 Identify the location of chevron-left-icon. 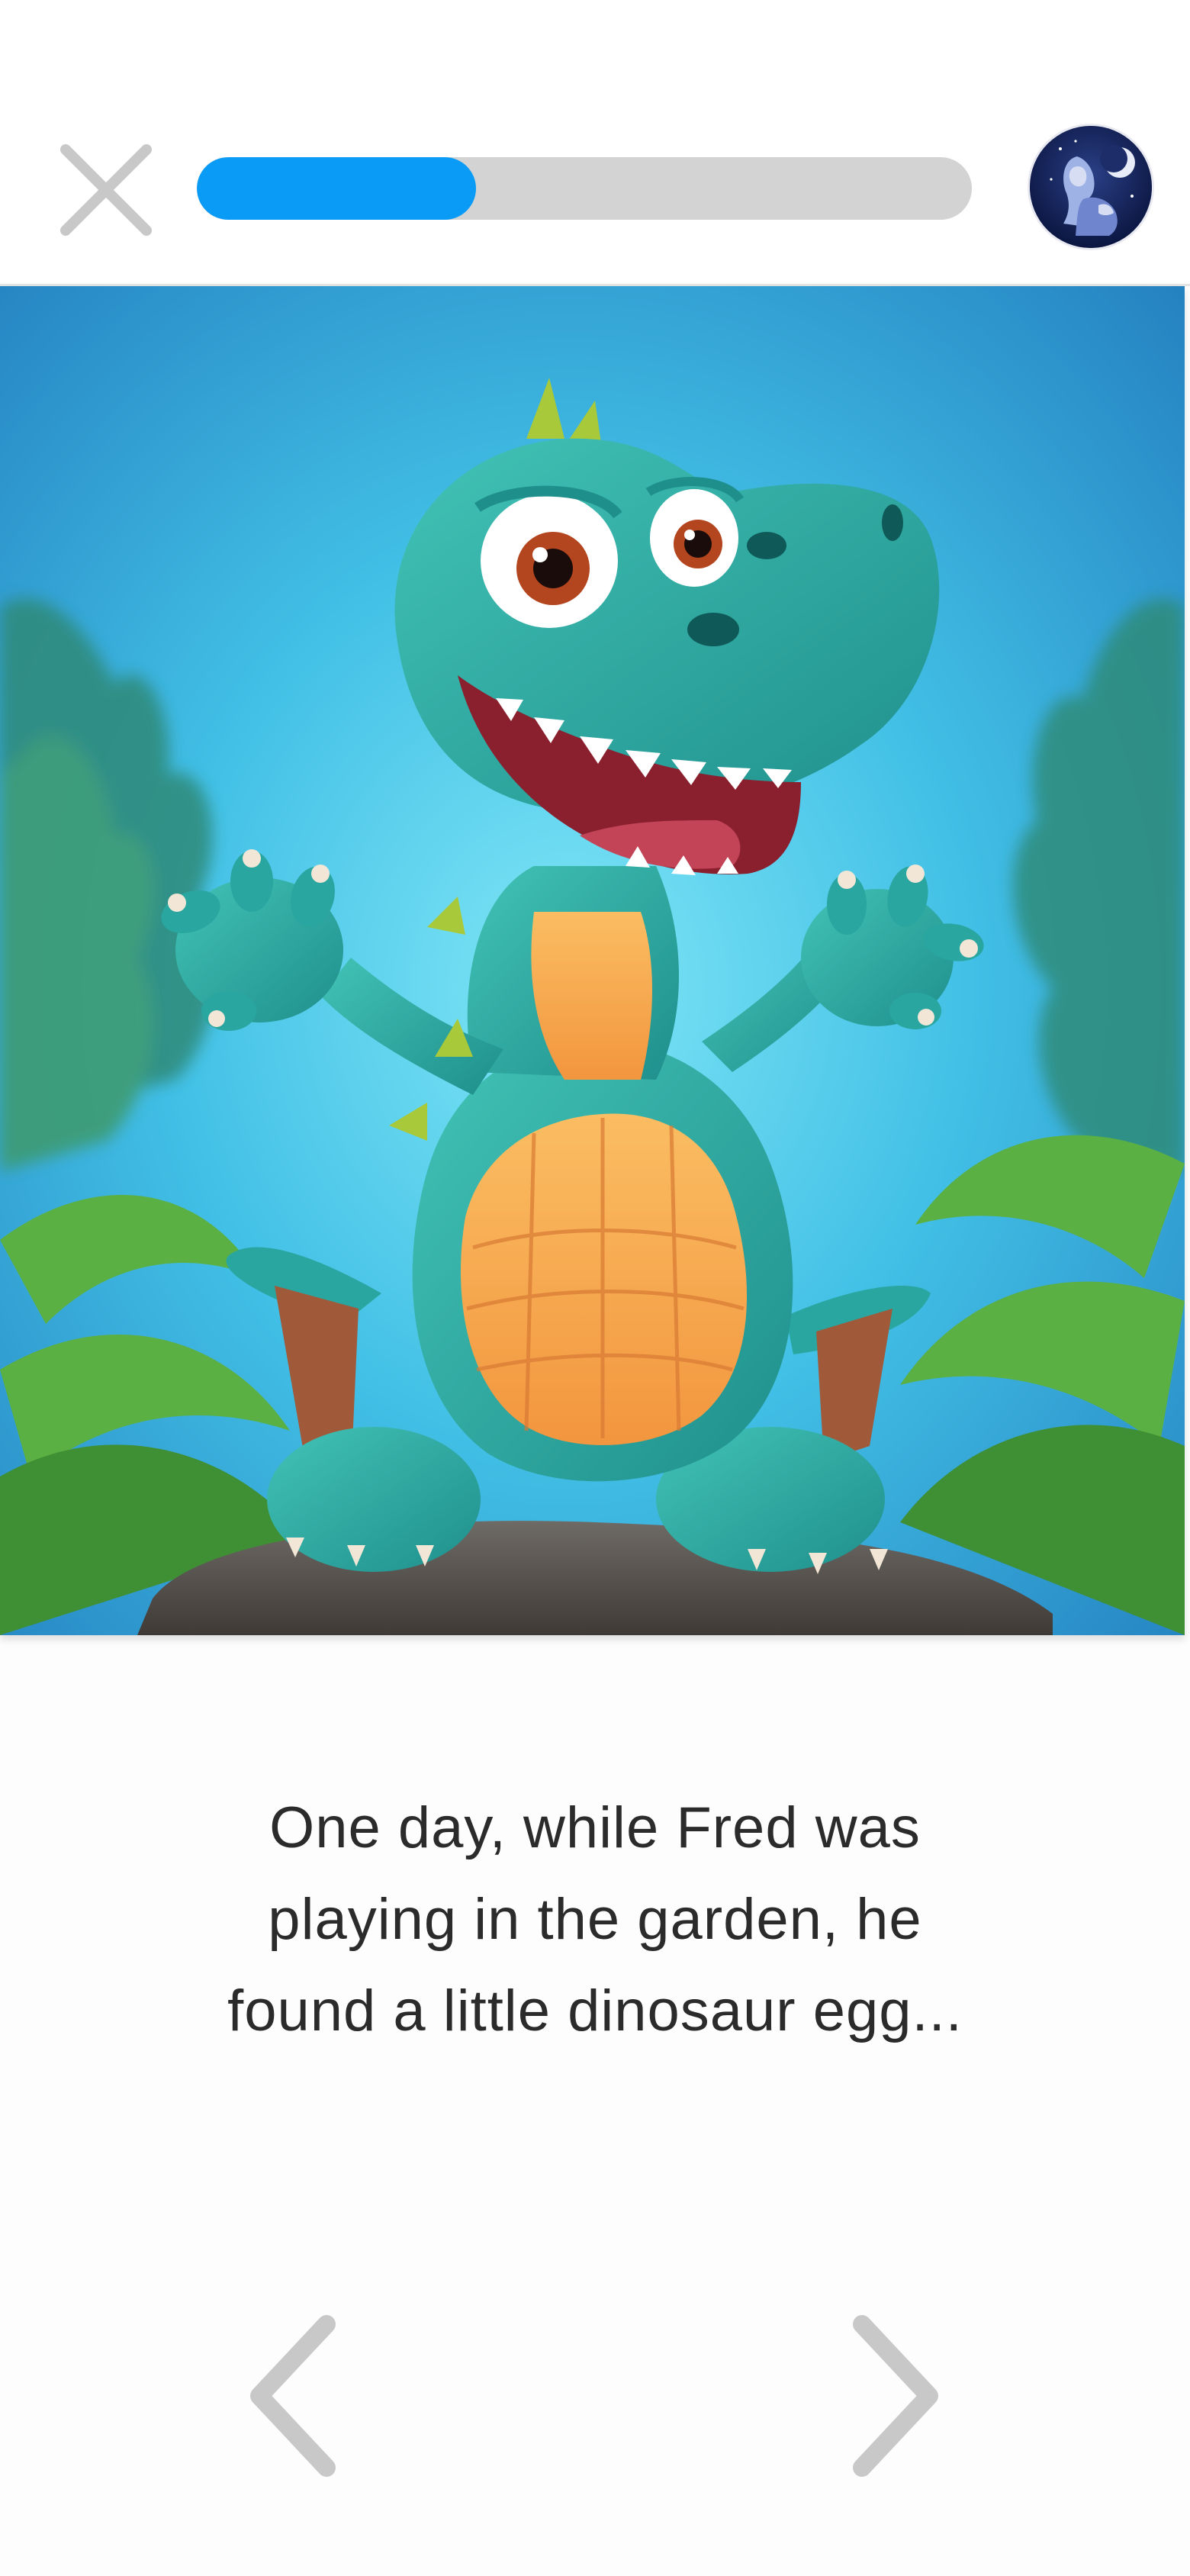
(293, 2396).